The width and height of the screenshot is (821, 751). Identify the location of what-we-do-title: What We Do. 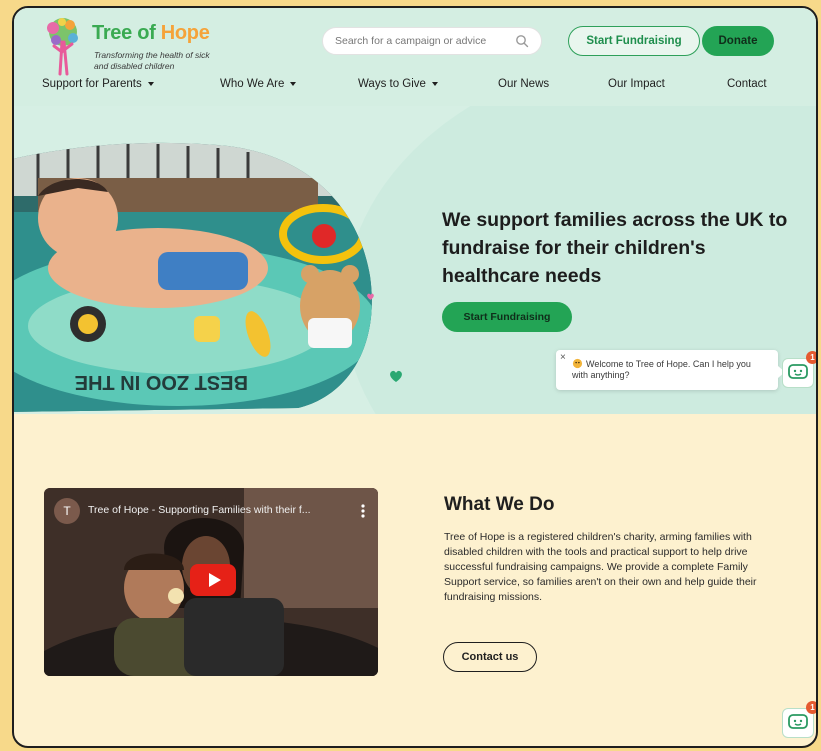
(499, 504).